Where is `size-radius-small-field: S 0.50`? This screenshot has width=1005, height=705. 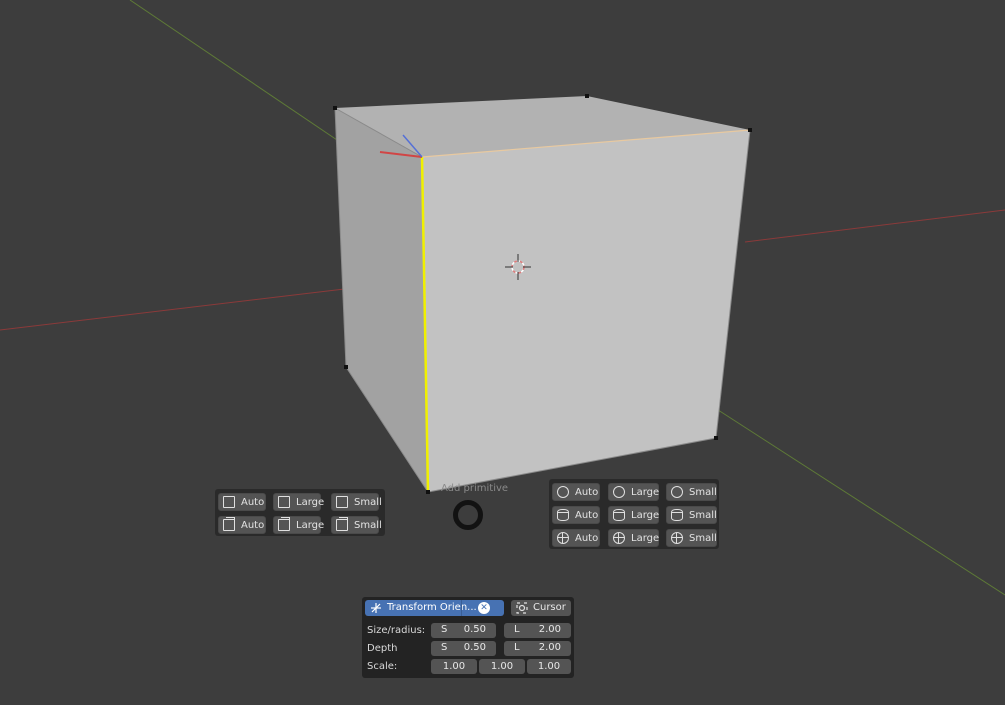 size-radius-small-field: S 0.50 is located at coordinates (463, 630).